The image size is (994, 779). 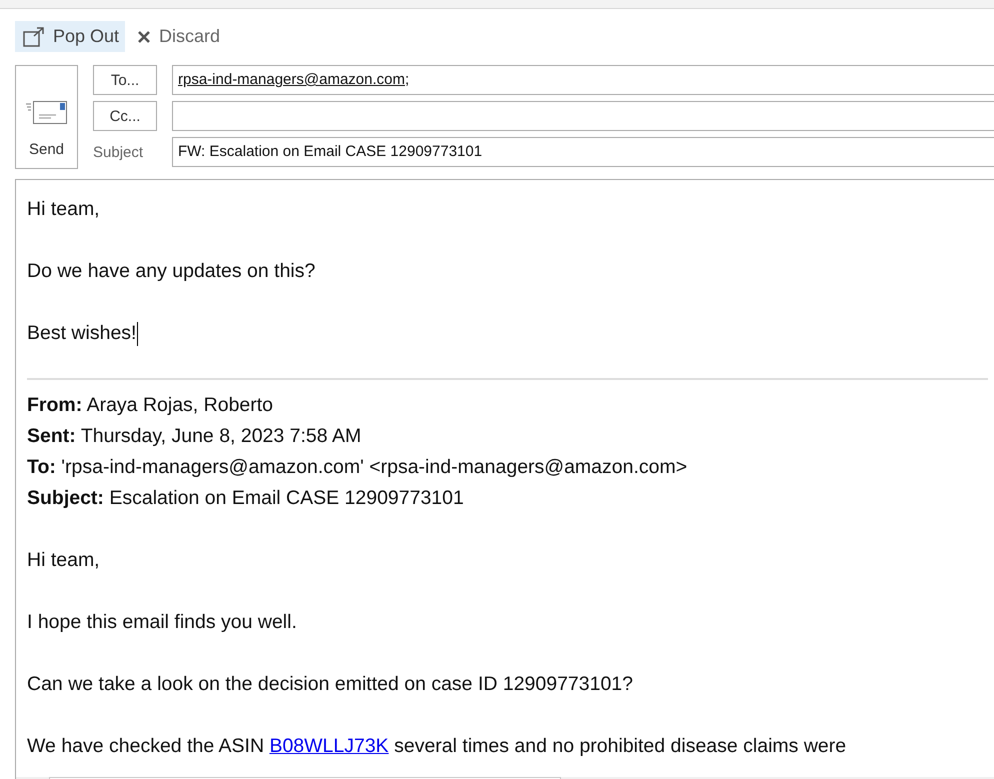 I want to click on pop-out-button: Pop Out, so click(x=70, y=36).